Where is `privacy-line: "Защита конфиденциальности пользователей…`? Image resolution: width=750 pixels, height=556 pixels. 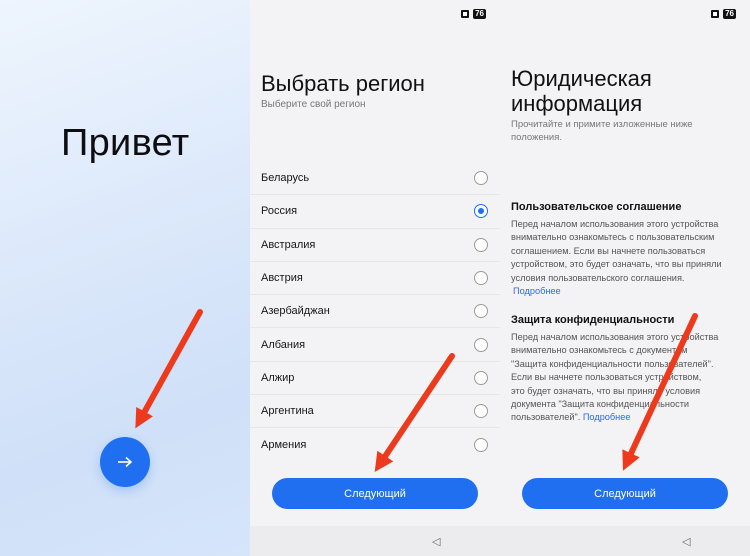
privacy-line: "Защита конфиденциальности пользователей… is located at coordinates (612, 363).